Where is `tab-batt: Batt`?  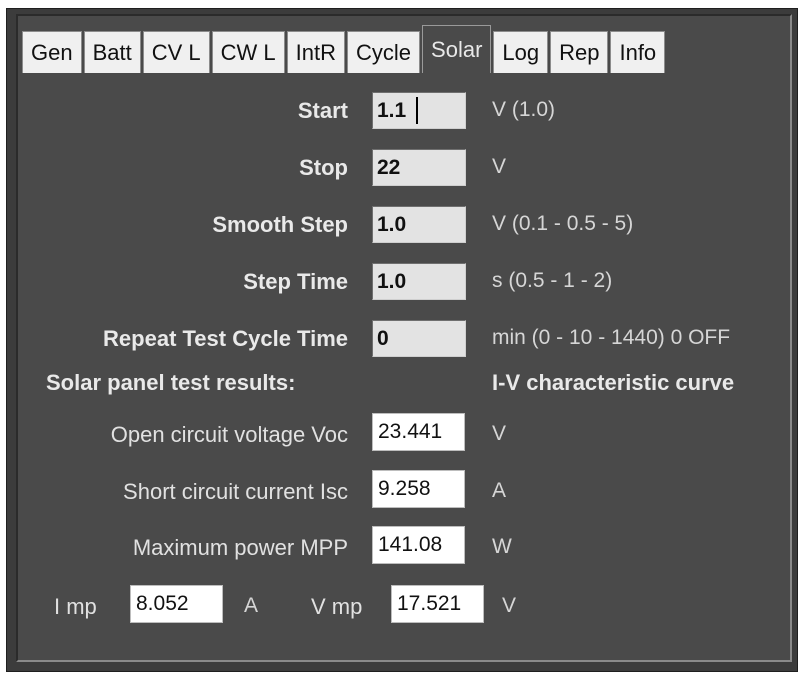 tab-batt: Batt is located at coordinates (112, 52).